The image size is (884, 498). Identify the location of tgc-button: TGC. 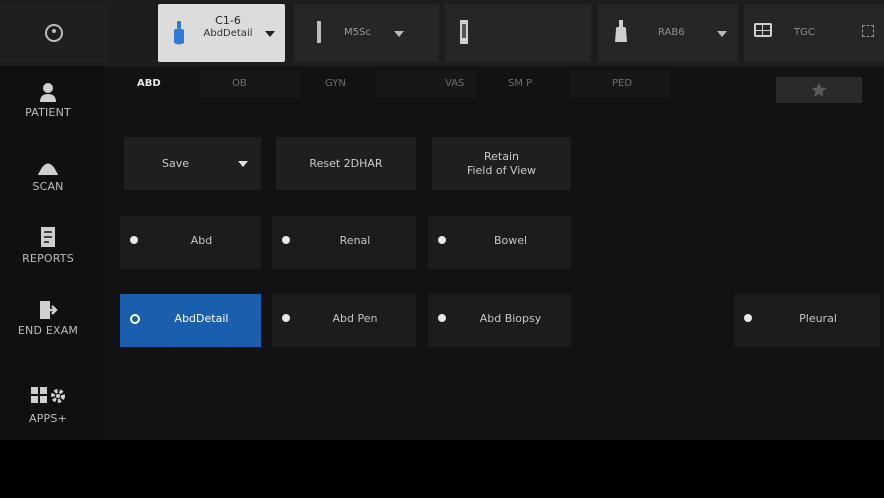
(814, 33).